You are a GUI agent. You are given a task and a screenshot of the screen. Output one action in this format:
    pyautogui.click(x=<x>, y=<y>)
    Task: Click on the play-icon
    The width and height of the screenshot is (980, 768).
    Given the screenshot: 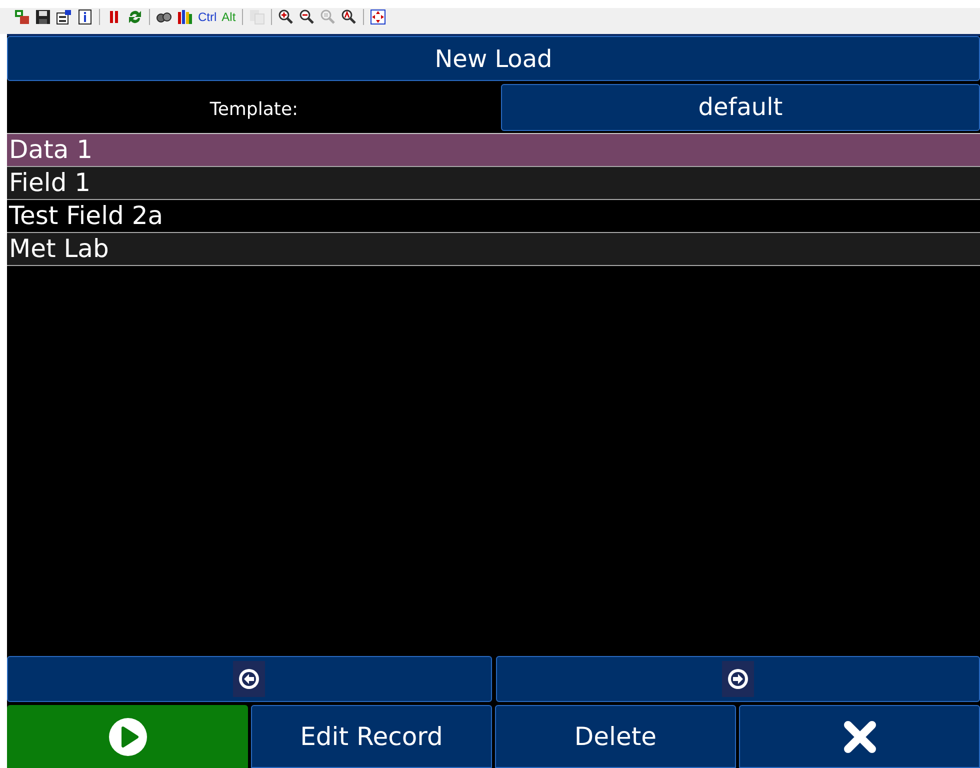 What is the action you would take?
    pyautogui.click(x=128, y=736)
    